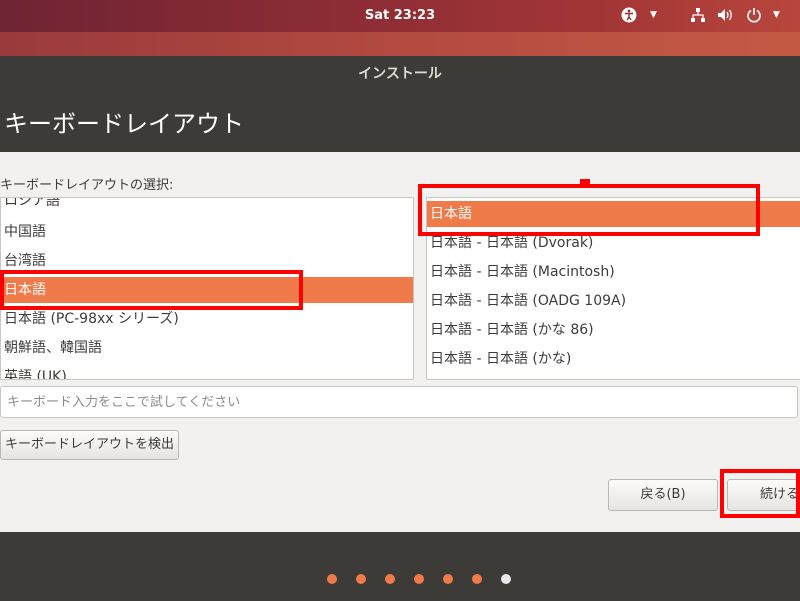 This screenshot has width=800, height=601. Describe the element at coordinates (613, 359) in the screenshot. I see `list-item: 日本語 - 日本語 (かな)` at that location.